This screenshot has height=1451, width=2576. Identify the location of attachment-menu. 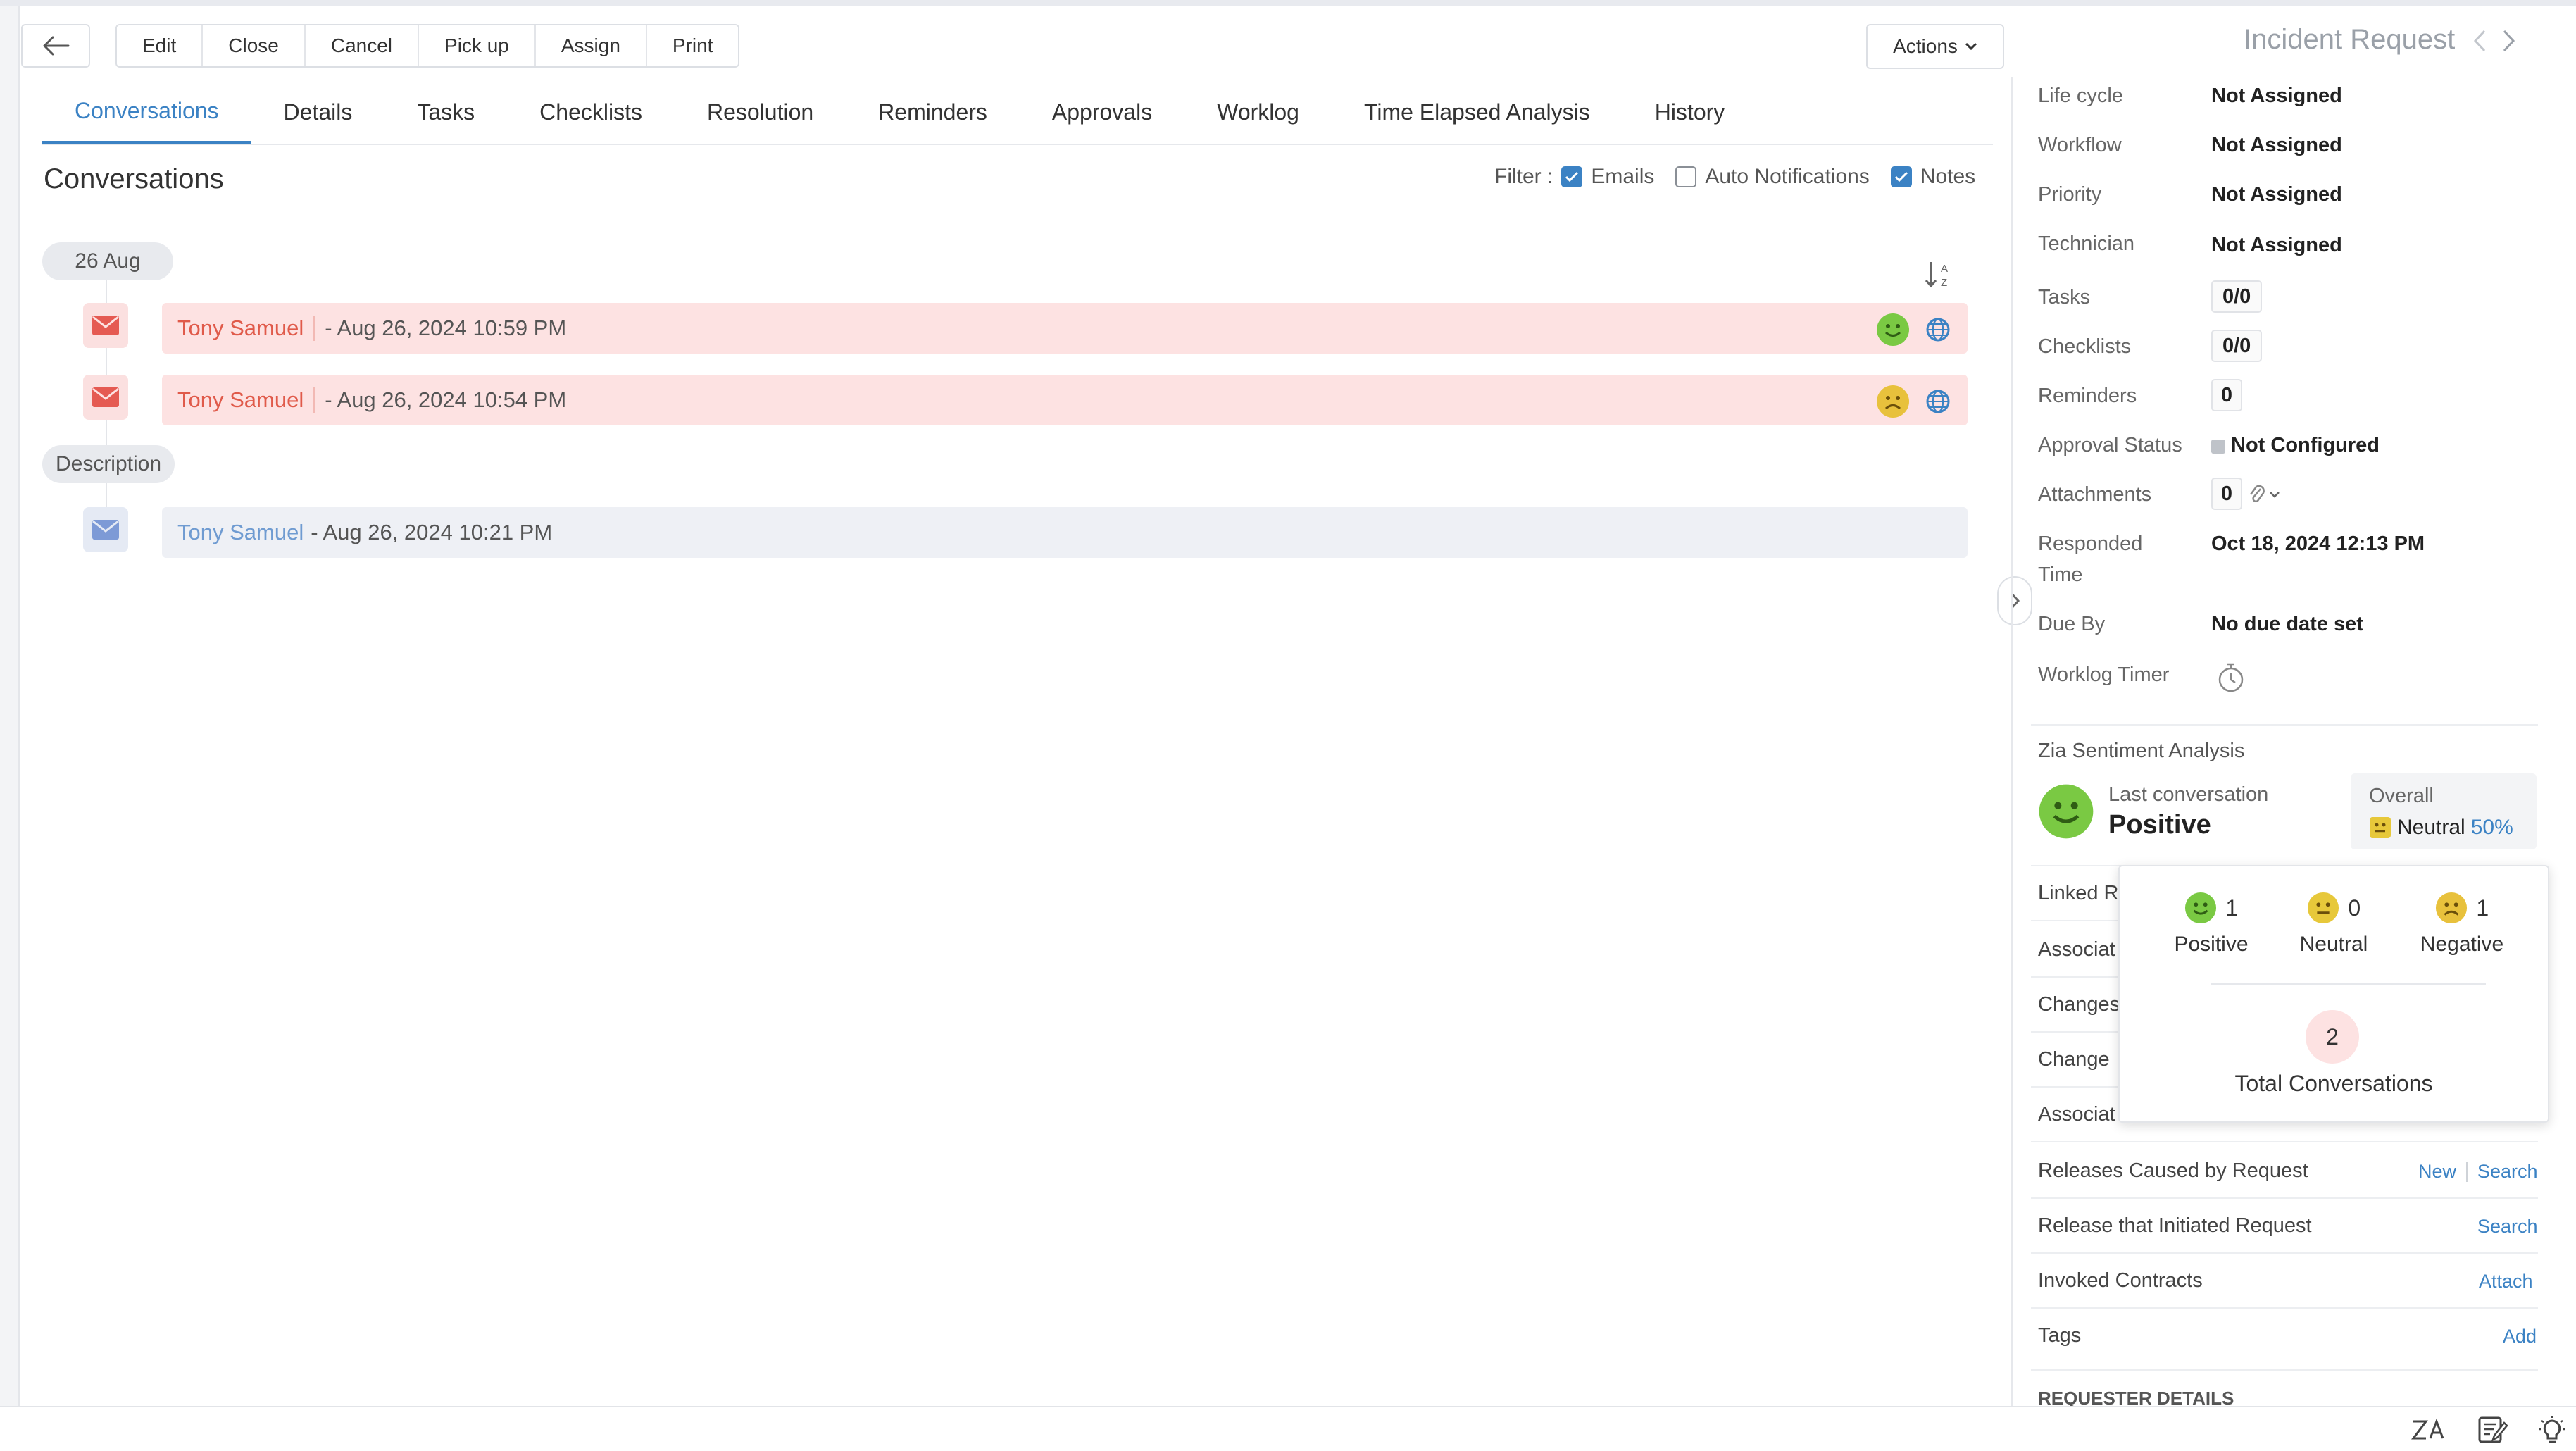
(2264, 495).